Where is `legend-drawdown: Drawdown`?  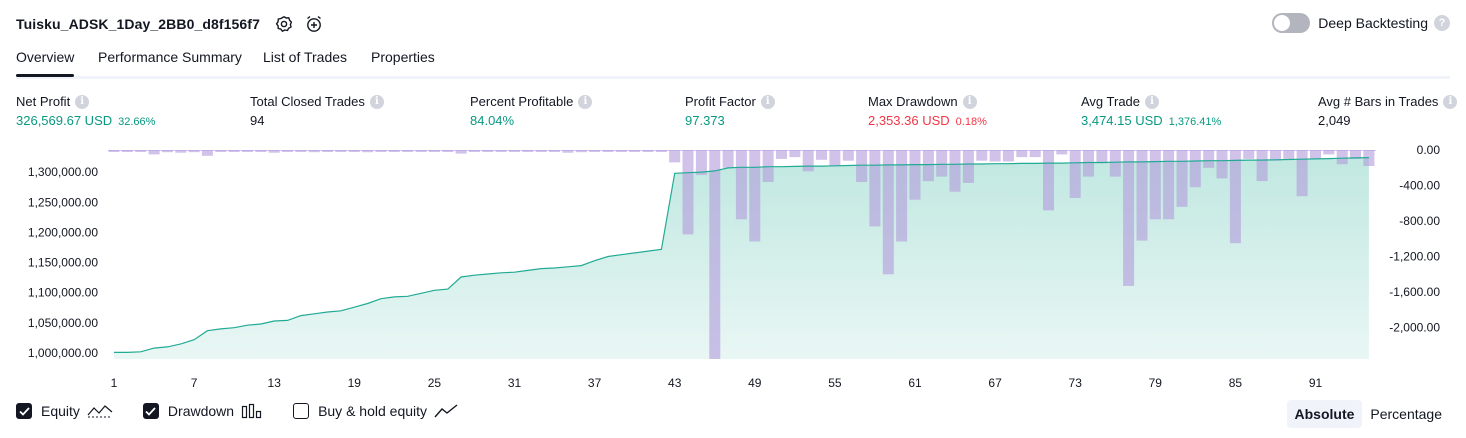 legend-drawdown: Drawdown is located at coordinates (202, 411).